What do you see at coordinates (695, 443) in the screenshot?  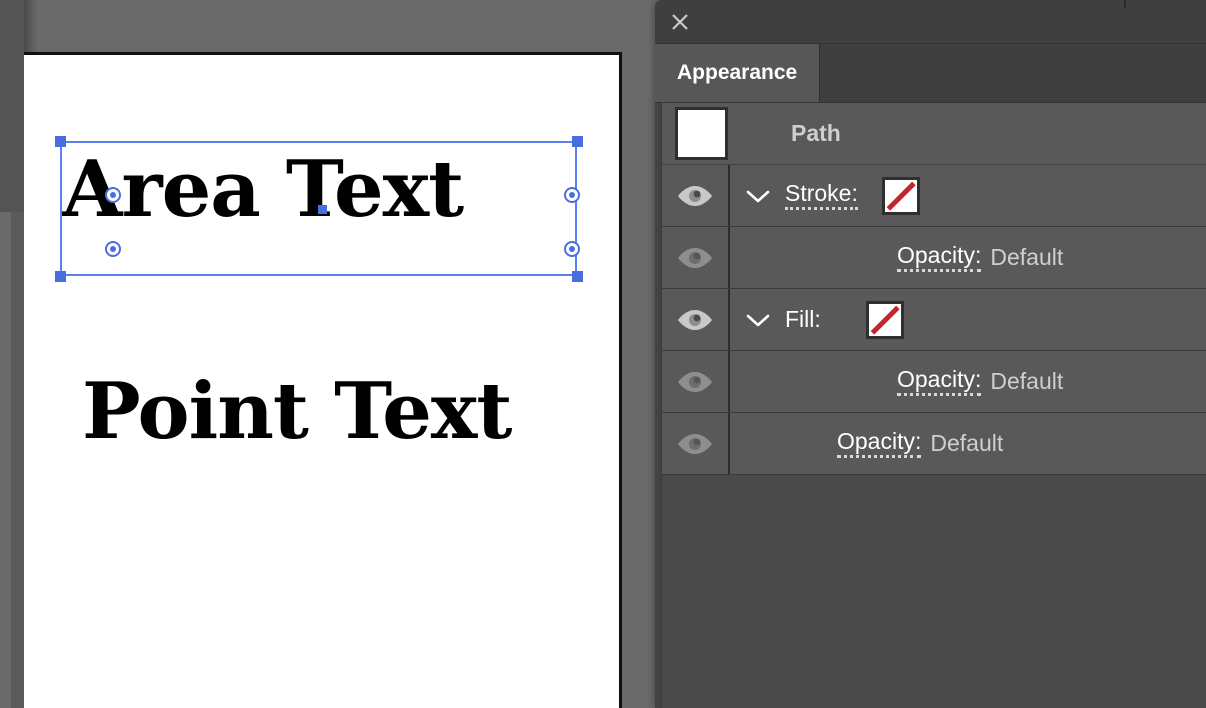 I see `eye-icon-object-opacity` at bounding box center [695, 443].